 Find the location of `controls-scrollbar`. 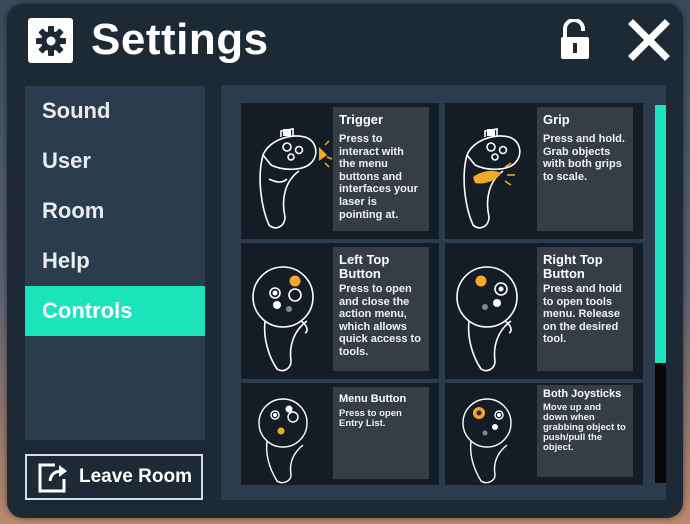

controls-scrollbar is located at coordinates (660, 294).